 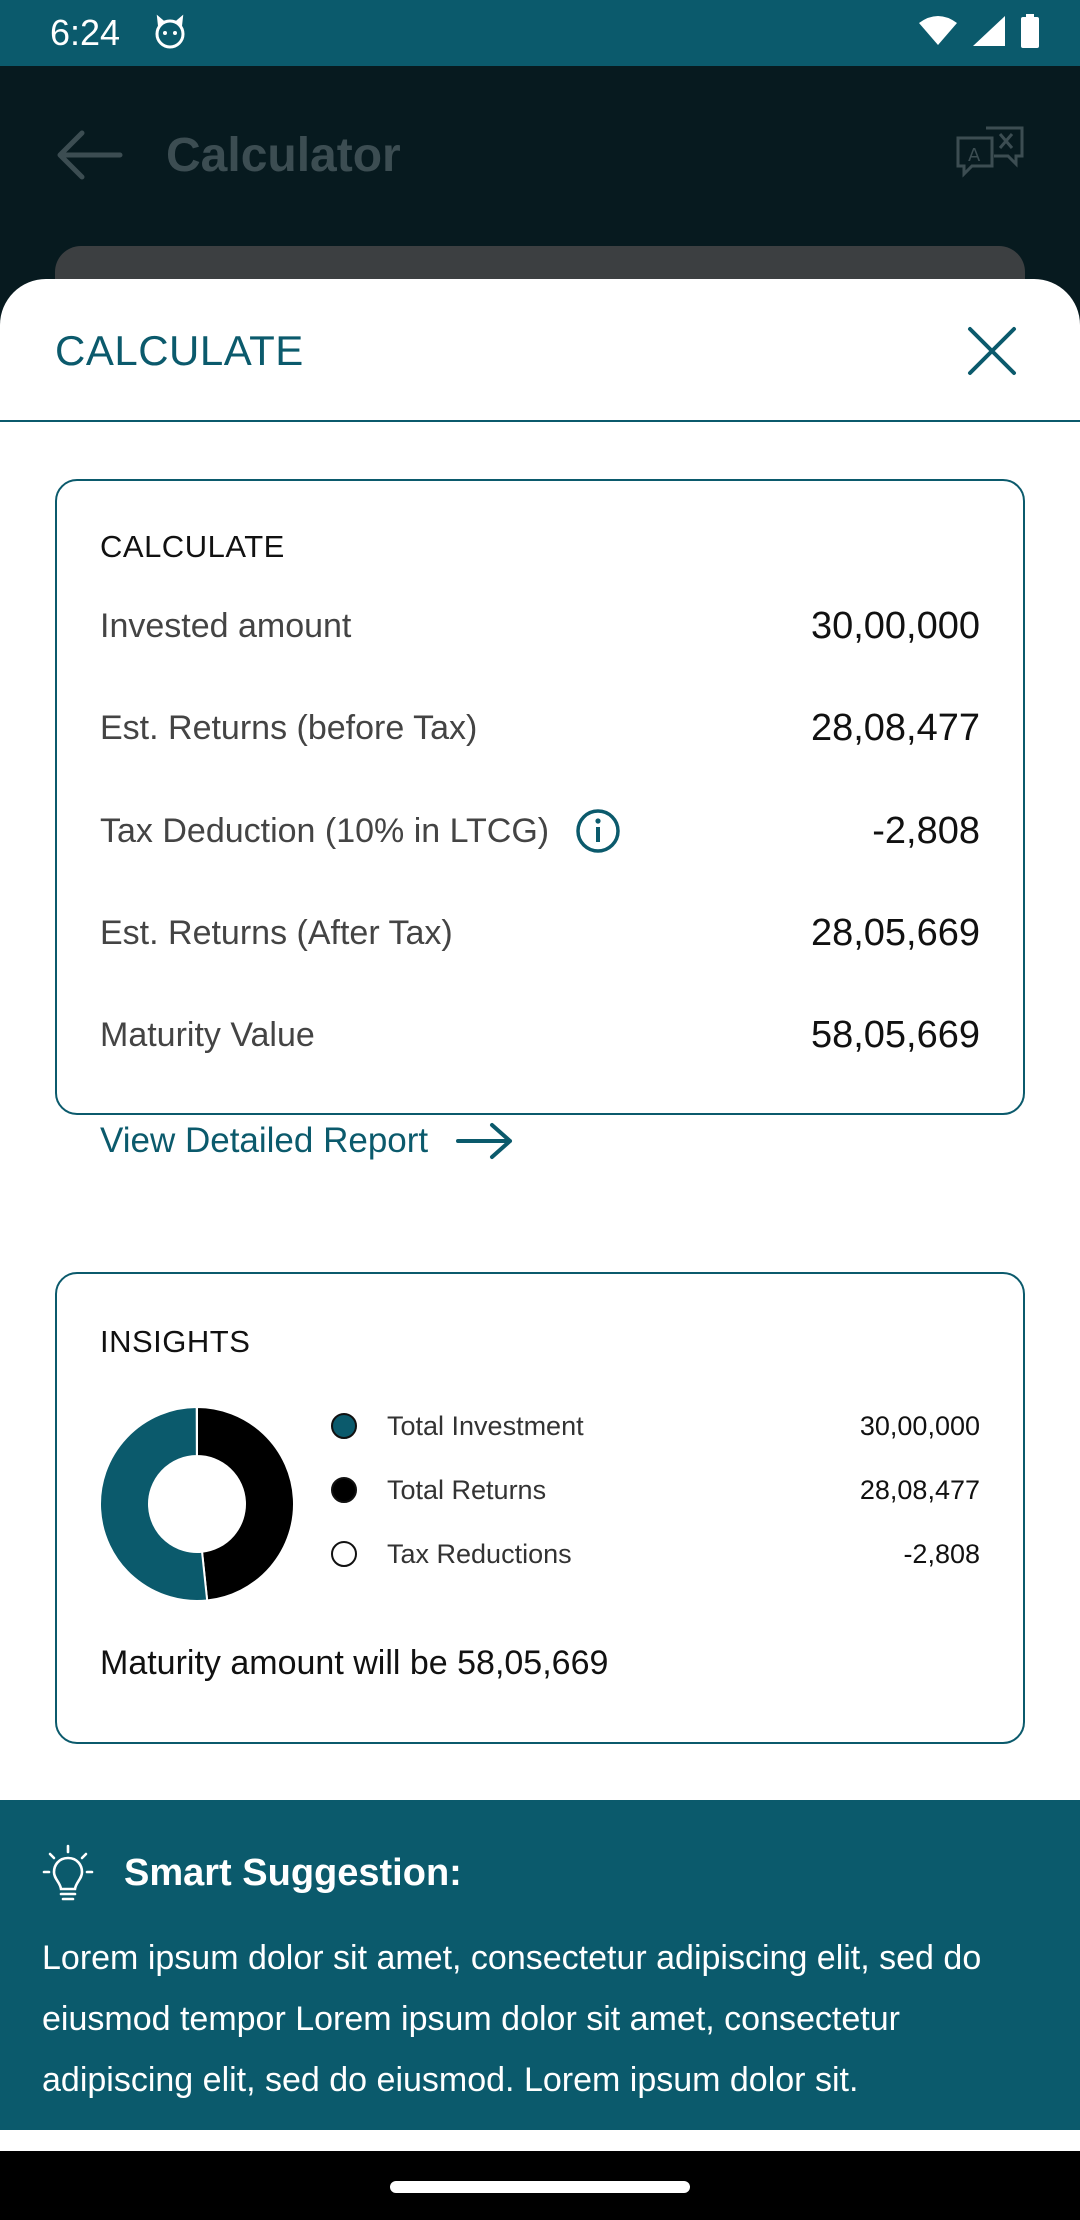 What do you see at coordinates (1030, 31) in the screenshot?
I see `battery-icon` at bounding box center [1030, 31].